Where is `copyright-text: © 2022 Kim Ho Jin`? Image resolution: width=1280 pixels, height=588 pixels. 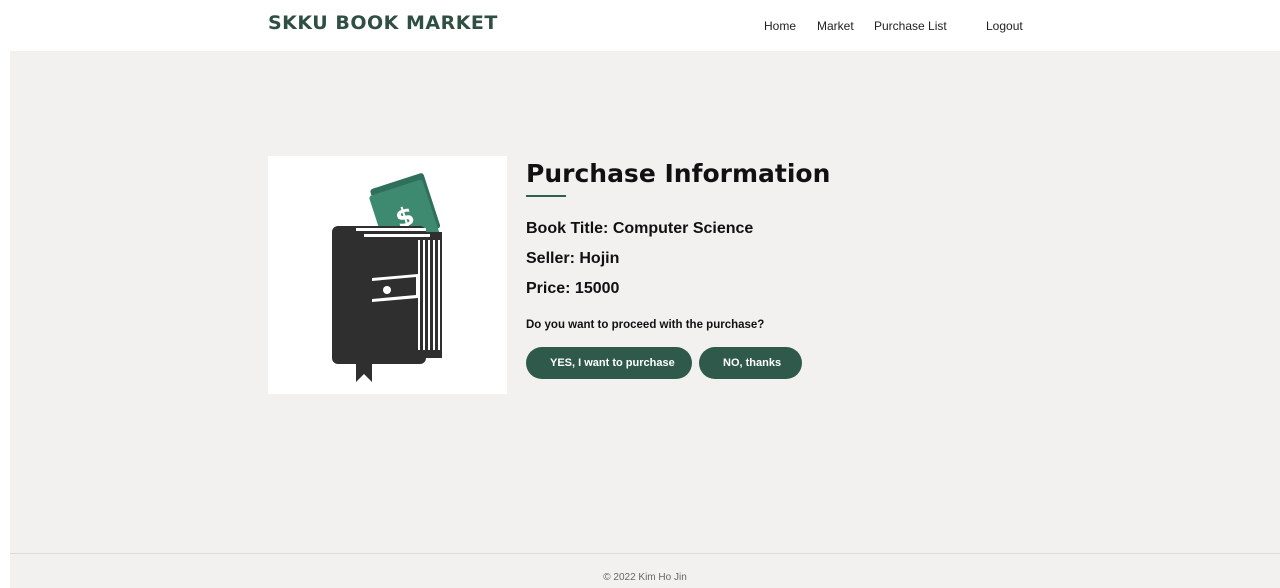 copyright-text: © 2022 Kim Ho Jin is located at coordinates (645, 577).